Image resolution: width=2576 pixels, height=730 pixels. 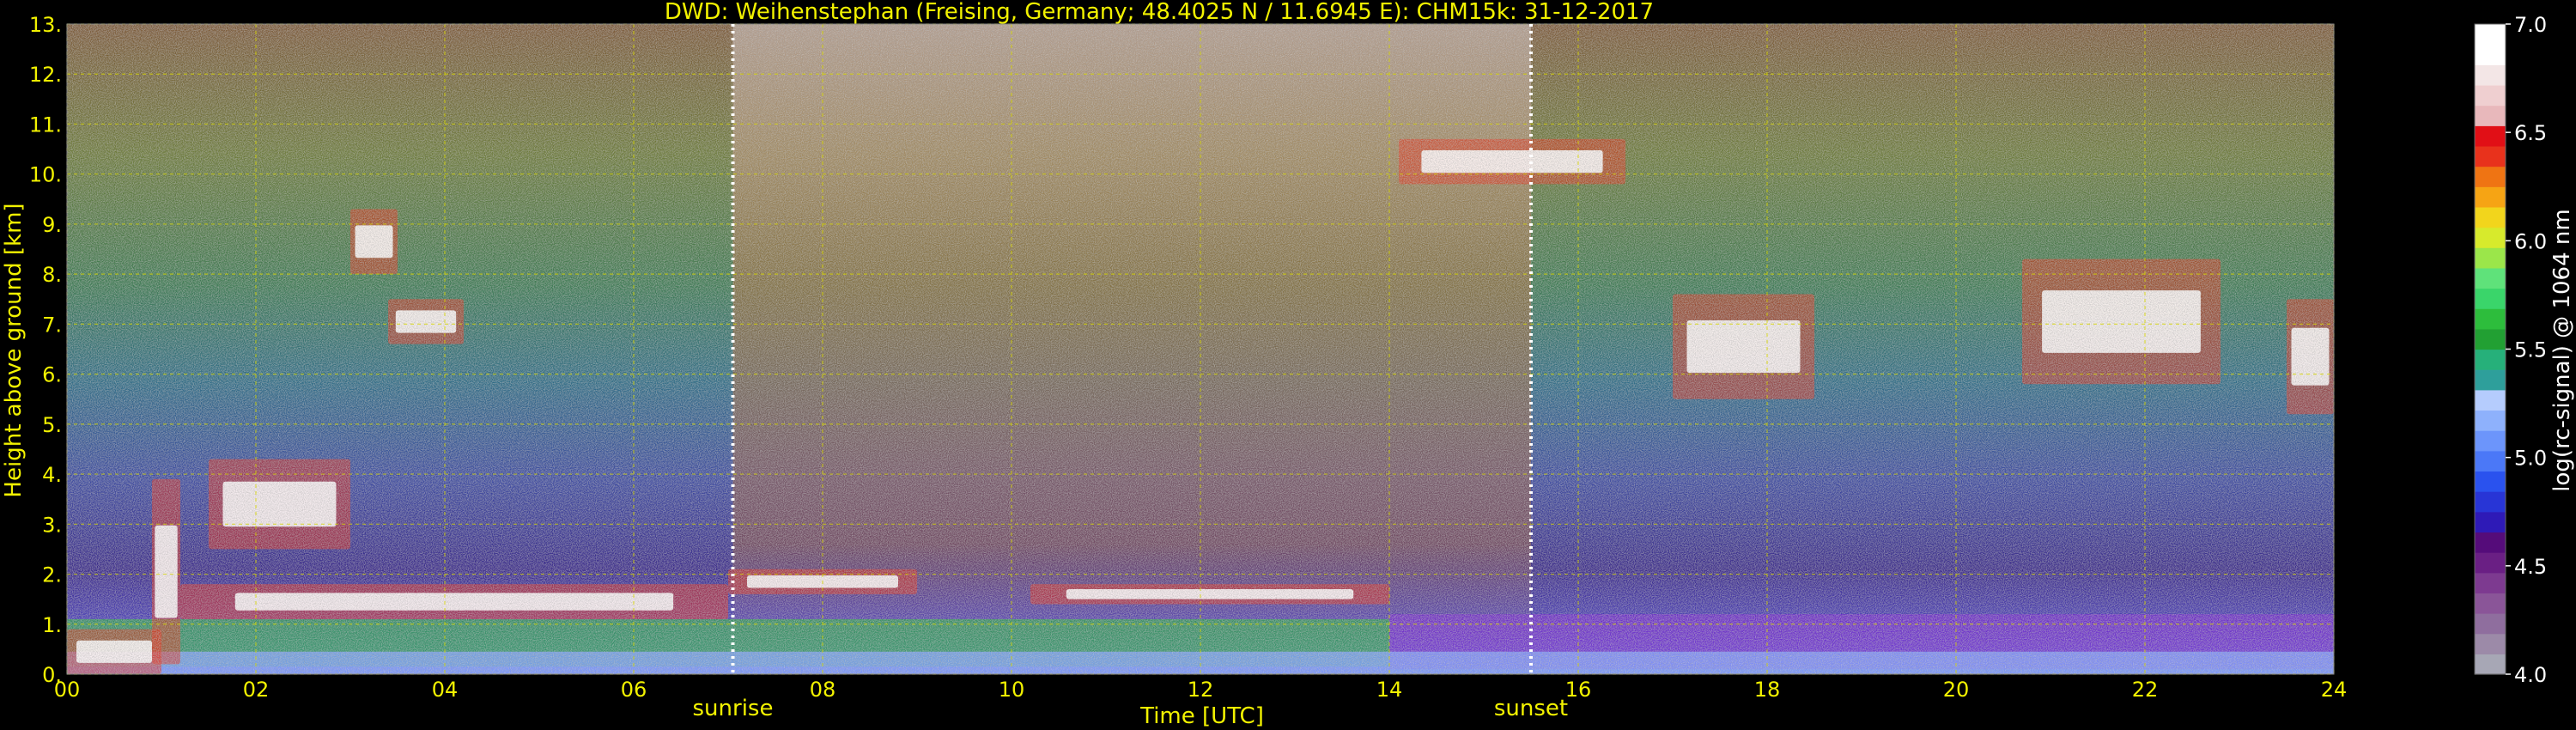 What do you see at coordinates (45, 125) in the screenshot?
I see `y-tick-label: 11.` at bounding box center [45, 125].